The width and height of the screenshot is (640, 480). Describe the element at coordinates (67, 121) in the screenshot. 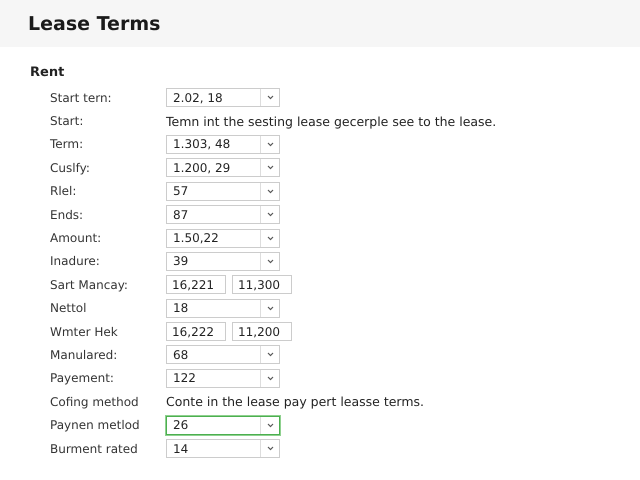

I see `field-label: Start:` at that location.